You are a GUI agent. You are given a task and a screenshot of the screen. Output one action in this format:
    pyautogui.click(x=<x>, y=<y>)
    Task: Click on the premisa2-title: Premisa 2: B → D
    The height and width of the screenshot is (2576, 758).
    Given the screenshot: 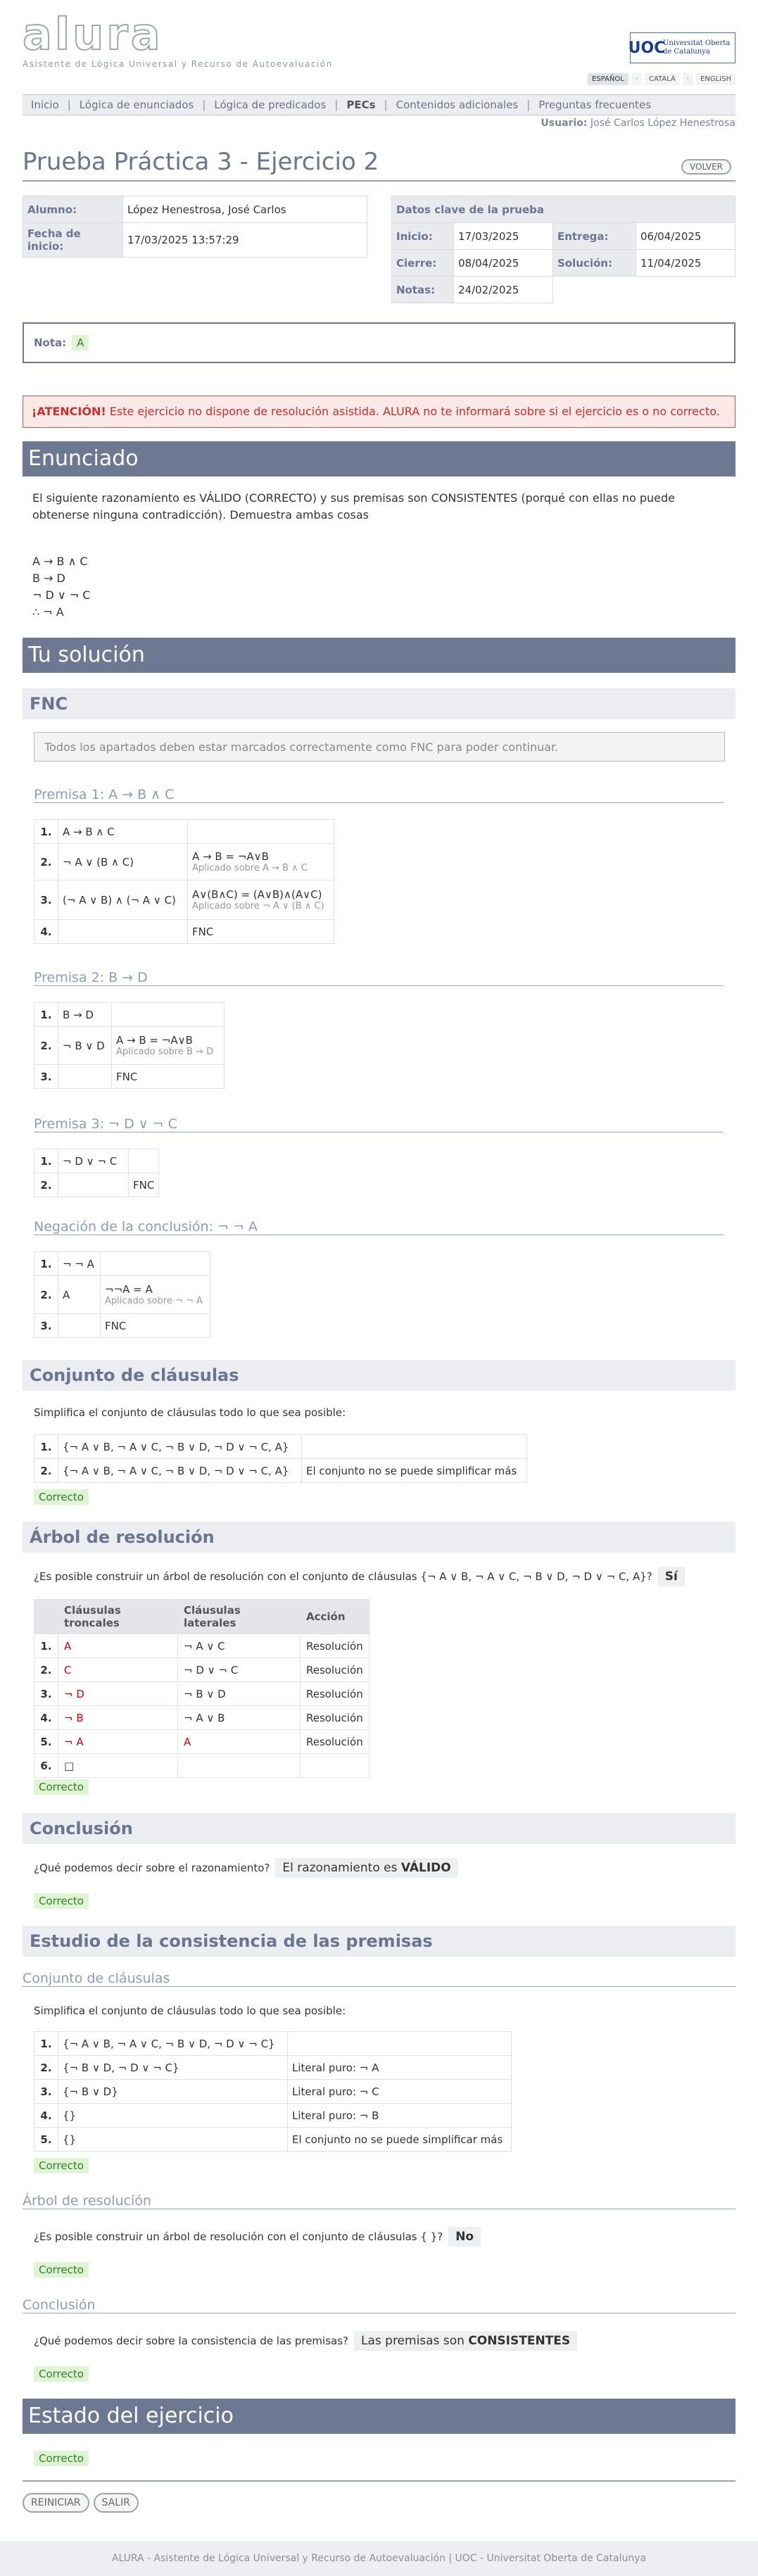 What is the action you would take?
    pyautogui.click(x=379, y=978)
    